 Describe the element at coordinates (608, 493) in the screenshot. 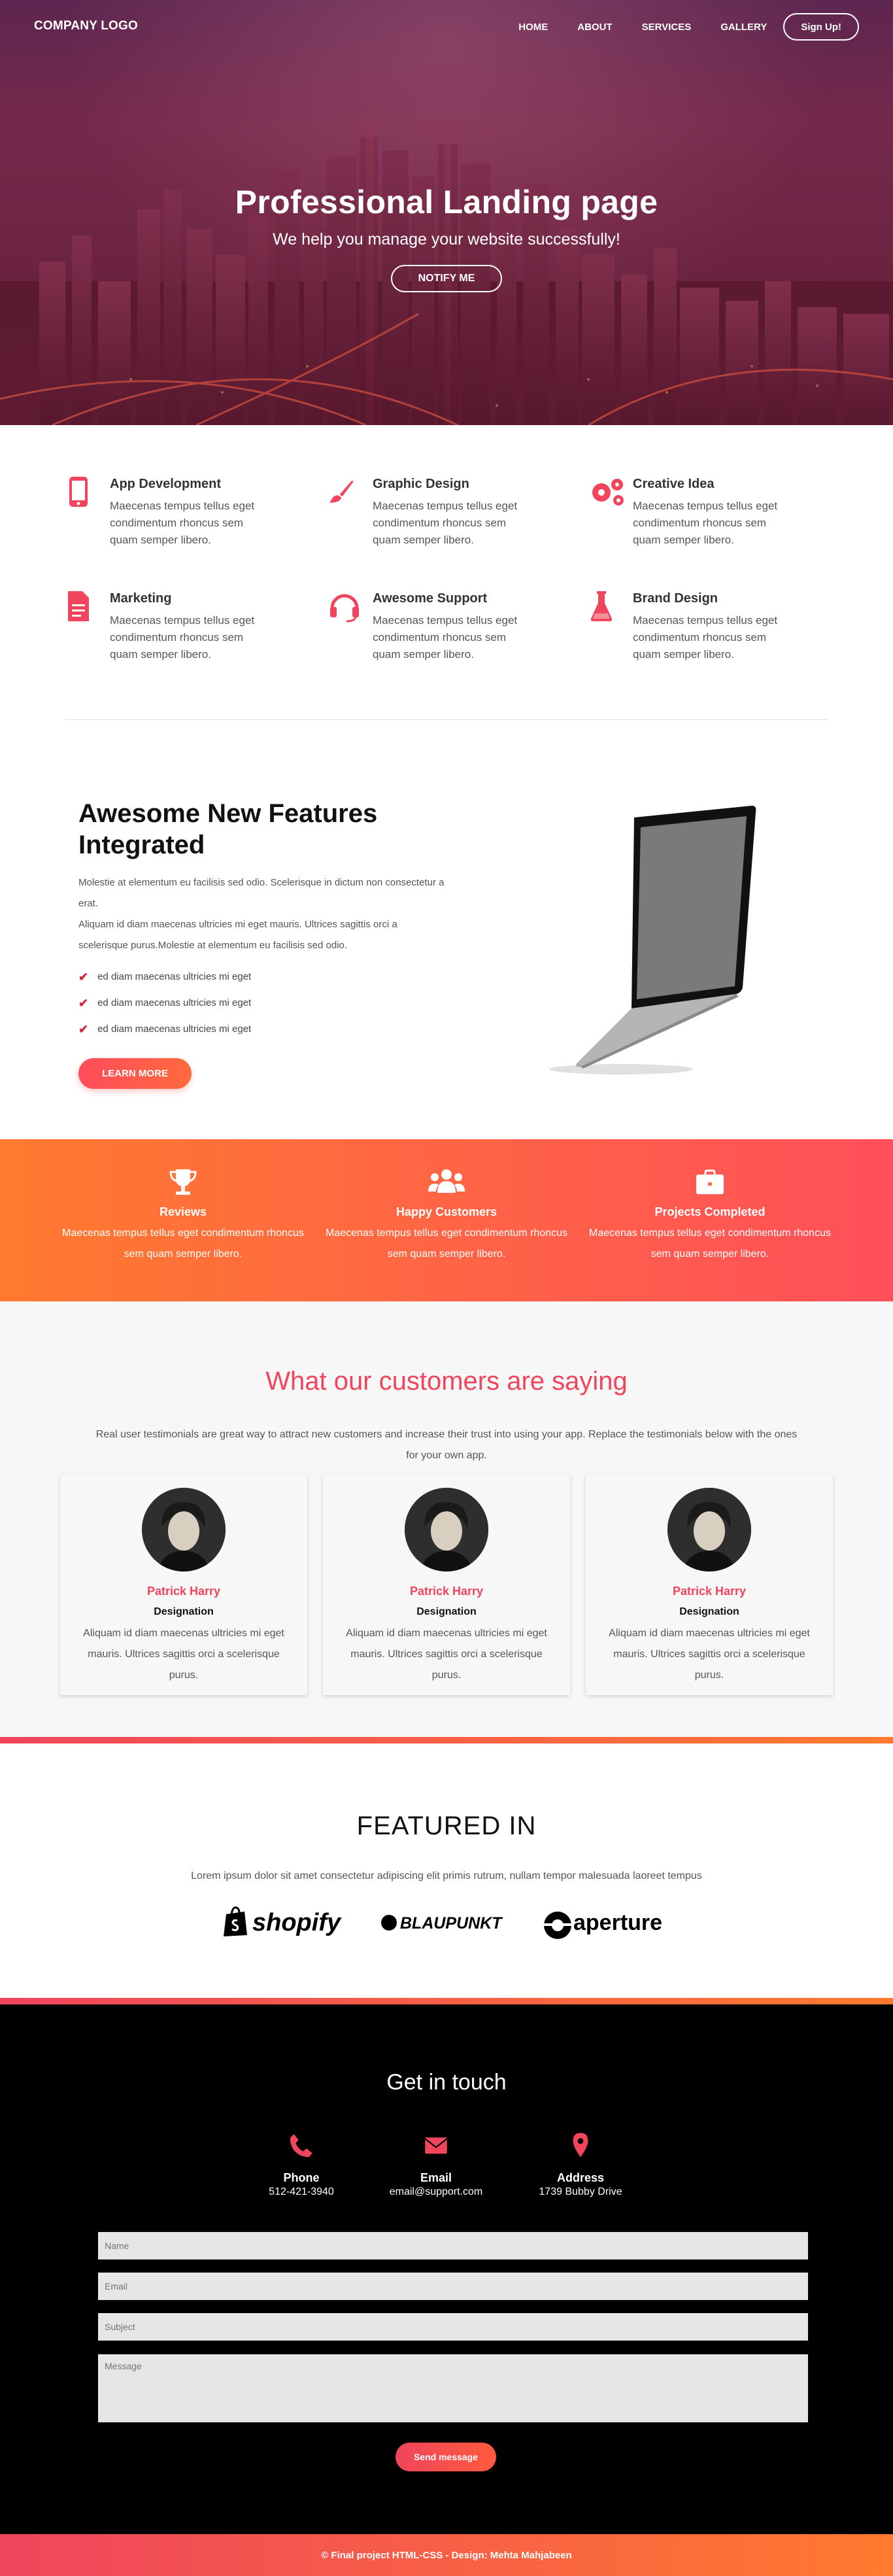

I see `gears-icon` at that location.